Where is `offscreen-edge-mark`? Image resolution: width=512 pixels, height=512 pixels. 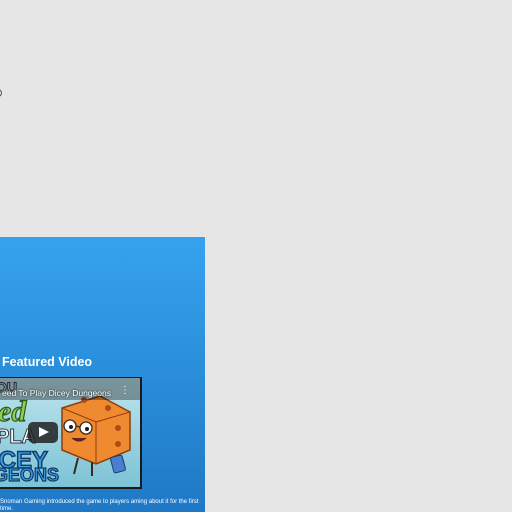 offscreen-edge-mark is located at coordinates (1, 93).